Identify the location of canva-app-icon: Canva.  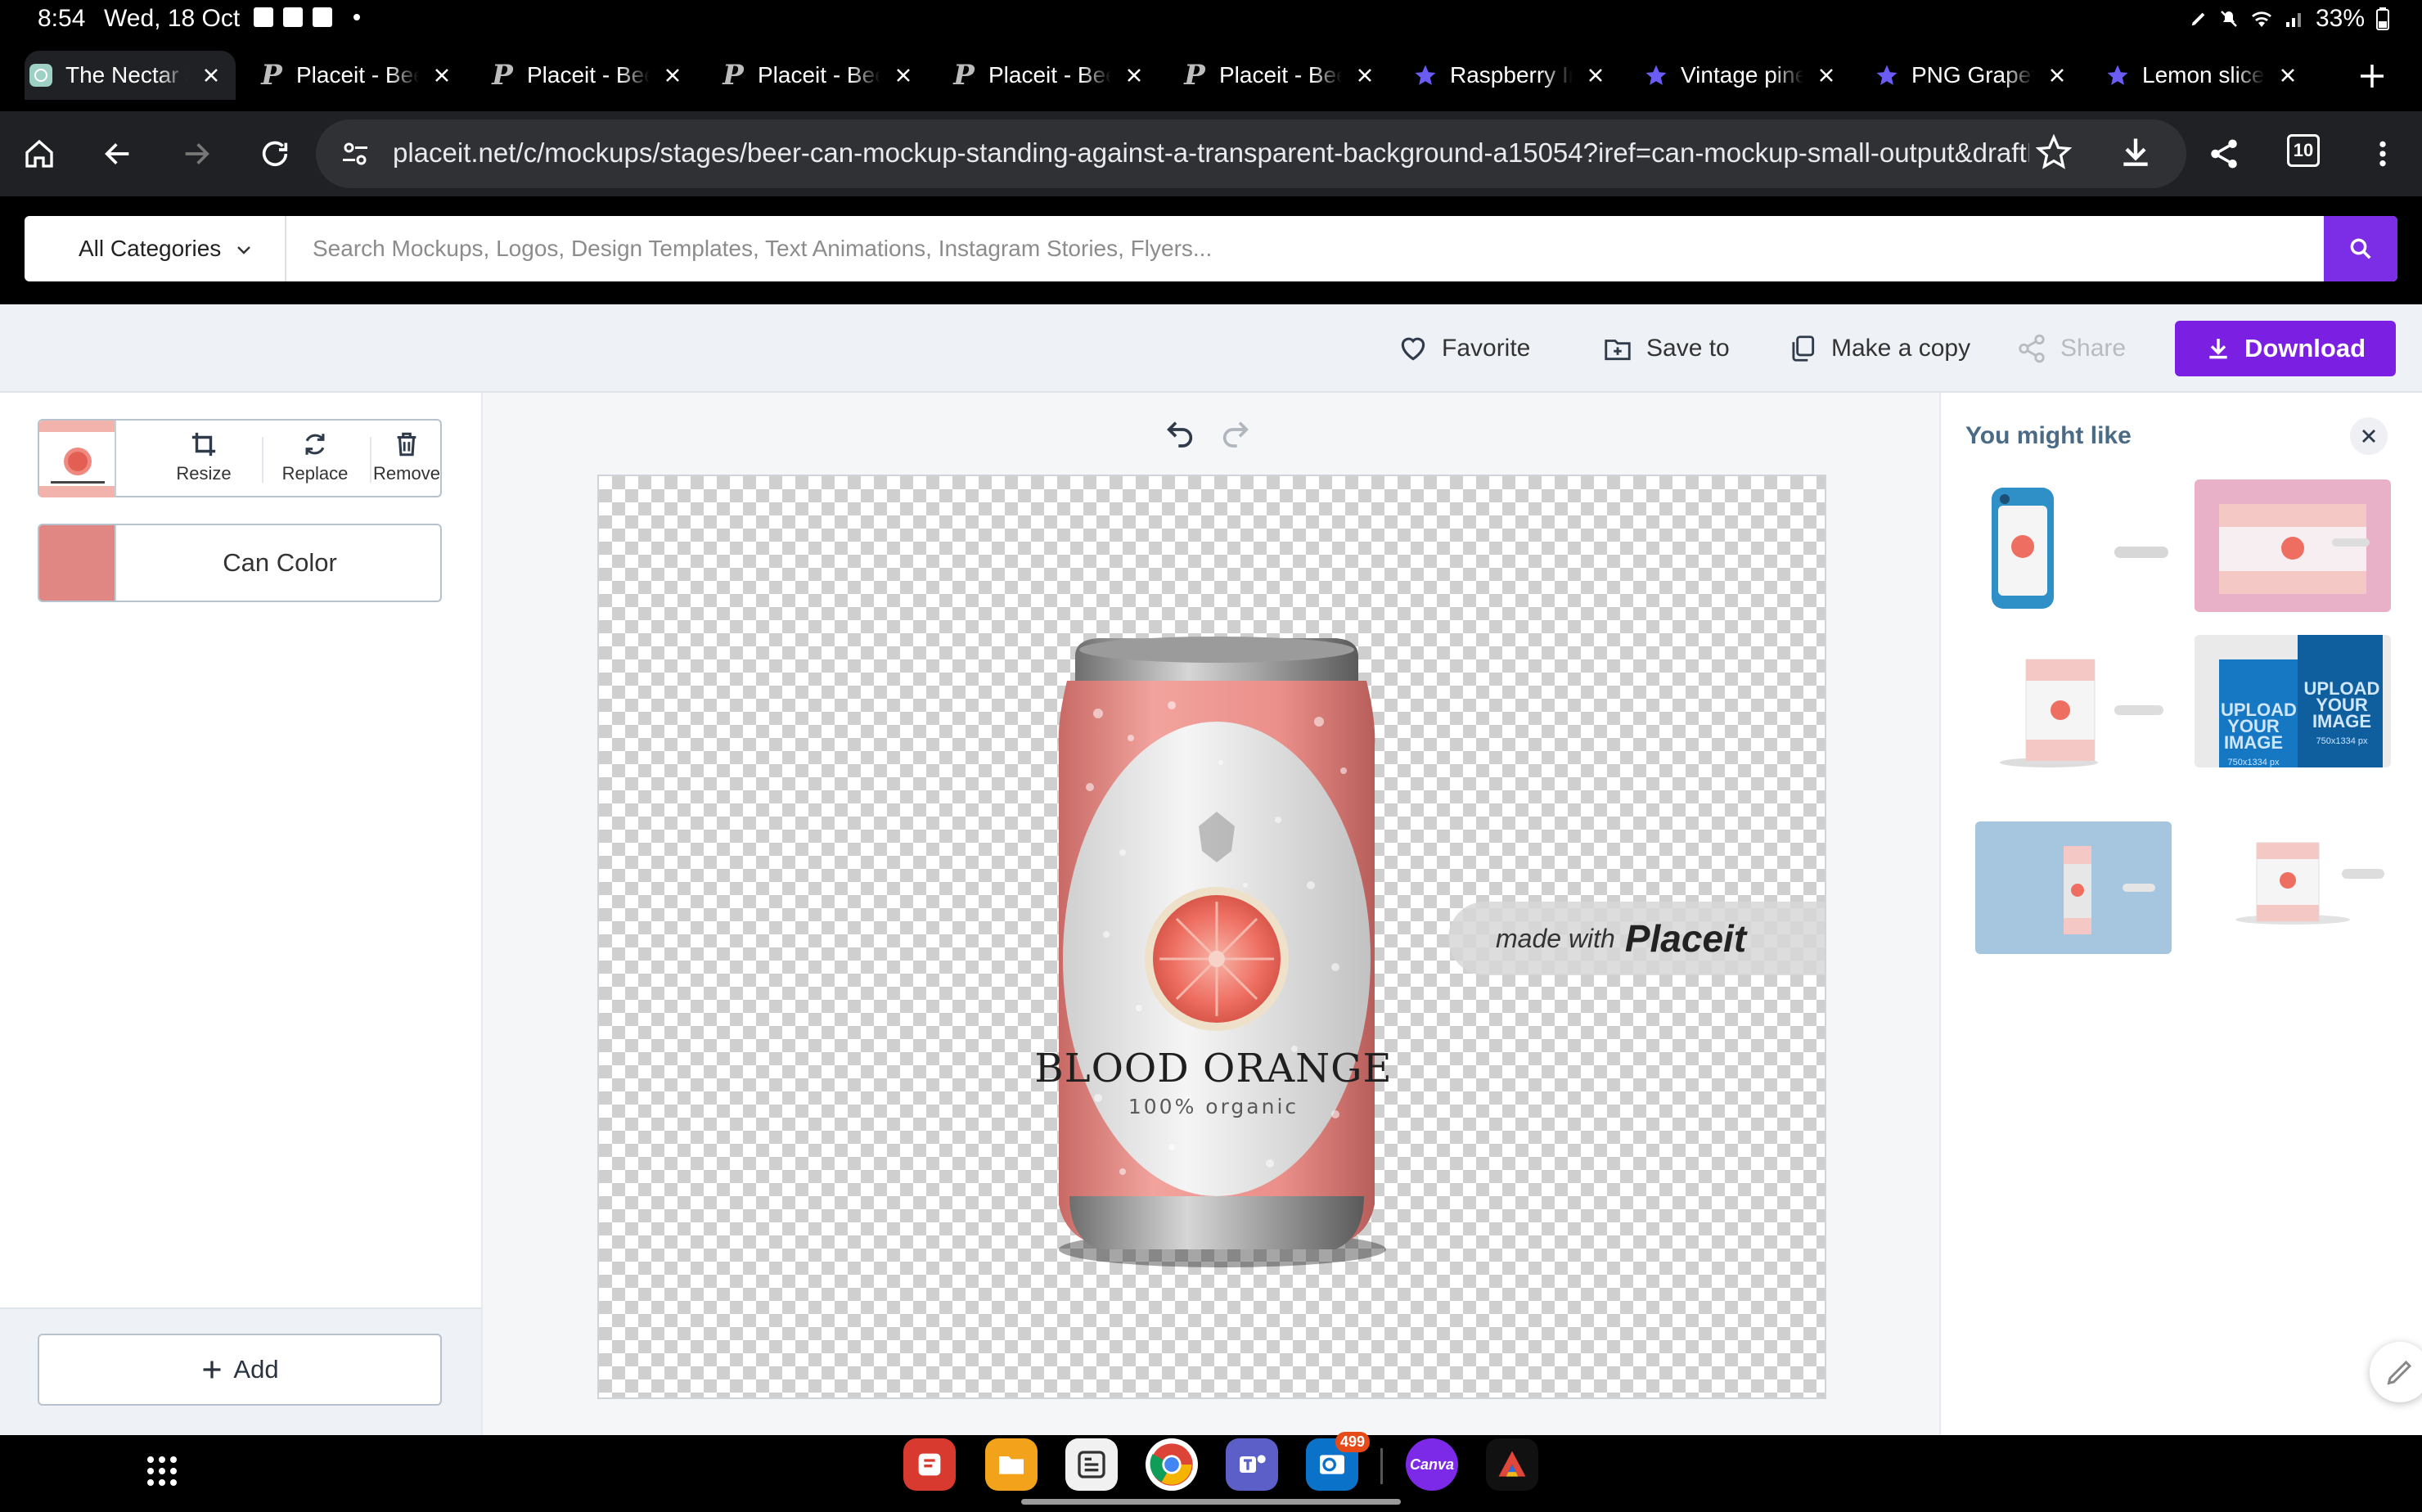
(1432, 1465).